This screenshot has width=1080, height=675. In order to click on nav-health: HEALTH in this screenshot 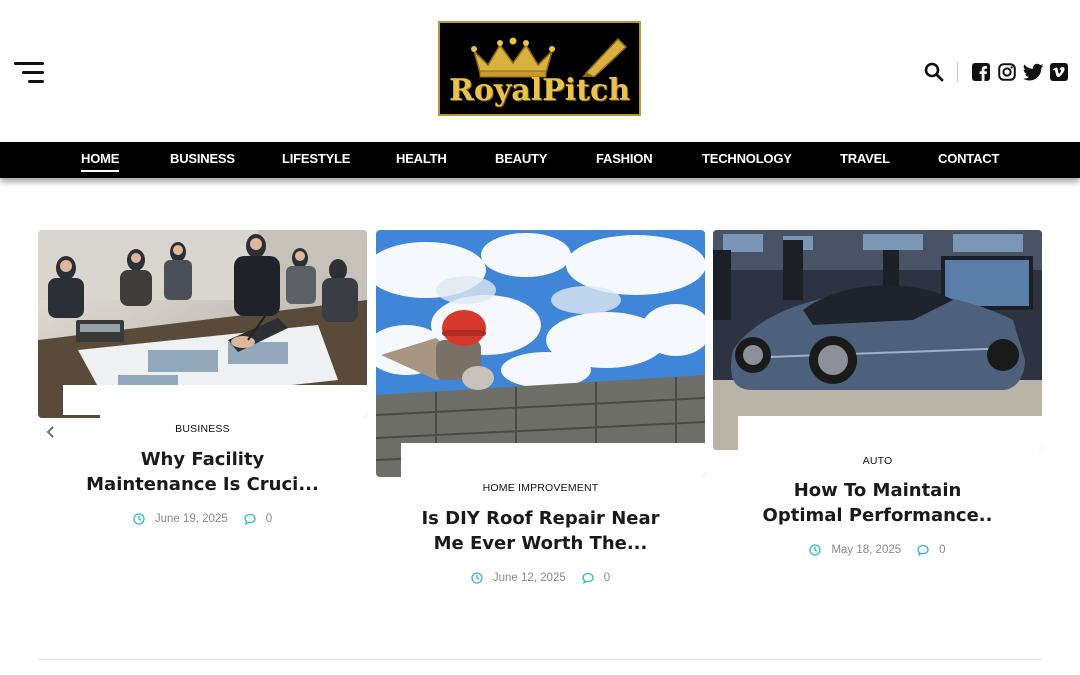, I will do `click(421, 160)`.